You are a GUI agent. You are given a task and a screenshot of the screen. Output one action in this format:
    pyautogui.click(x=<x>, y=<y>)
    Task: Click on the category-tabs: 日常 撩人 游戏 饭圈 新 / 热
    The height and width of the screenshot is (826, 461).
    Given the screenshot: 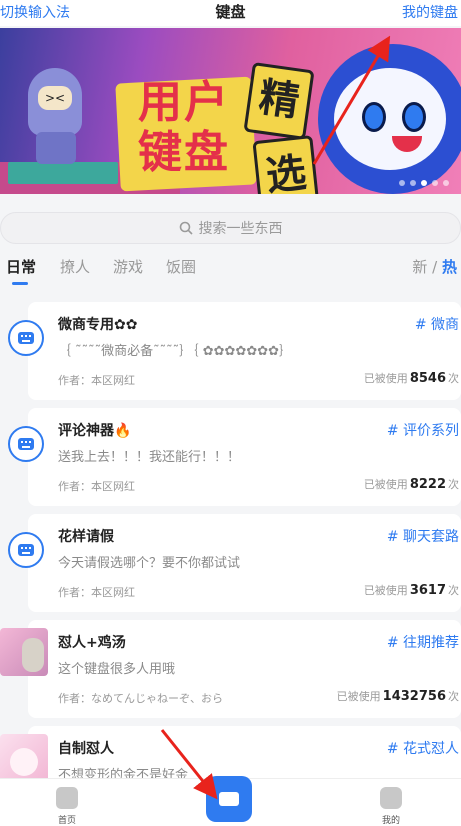 What is the action you would take?
    pyautogui.click(x=230, y=270)
    